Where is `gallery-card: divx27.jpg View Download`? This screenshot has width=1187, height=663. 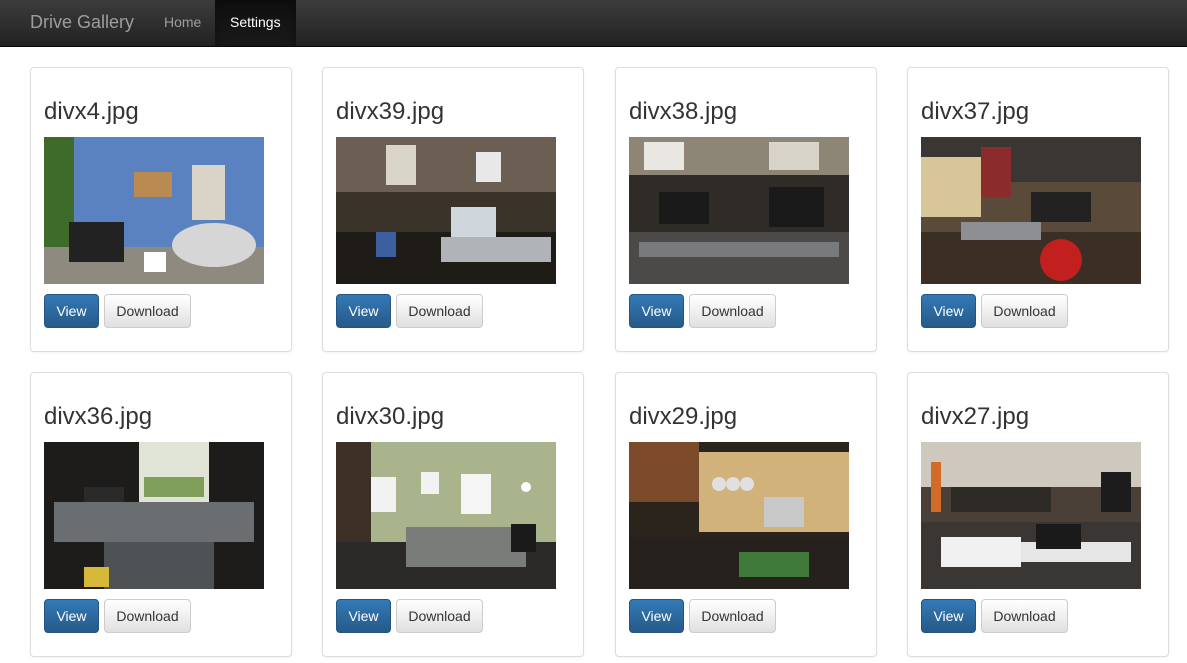 gallery-card: divx27.jpg View Download is located at coordinates (1038, 514).